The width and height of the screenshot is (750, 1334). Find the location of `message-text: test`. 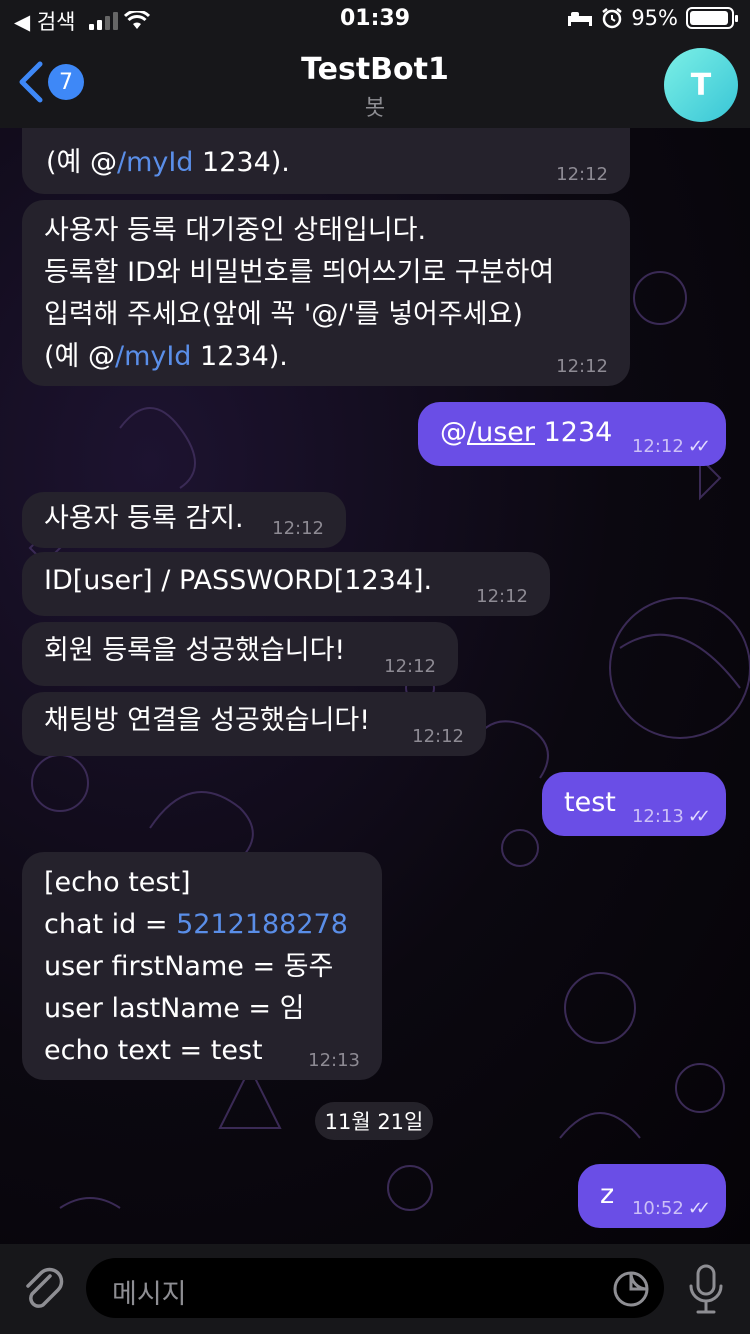

message-text: test is located at coordinates (590, 802).